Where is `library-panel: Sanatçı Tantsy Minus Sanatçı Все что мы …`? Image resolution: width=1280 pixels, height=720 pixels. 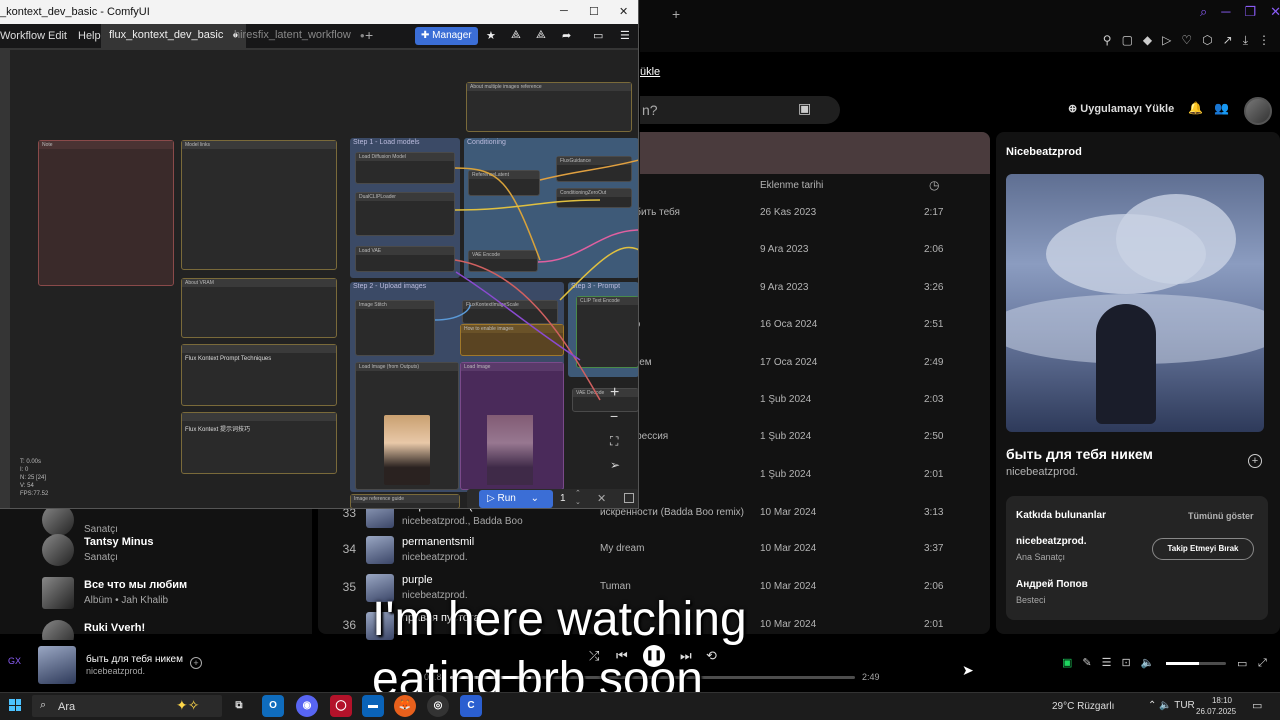
library-panel: Sanatçı Tantsy Minus Sanatçı Все что мы … is located at coordinates (156, 578).